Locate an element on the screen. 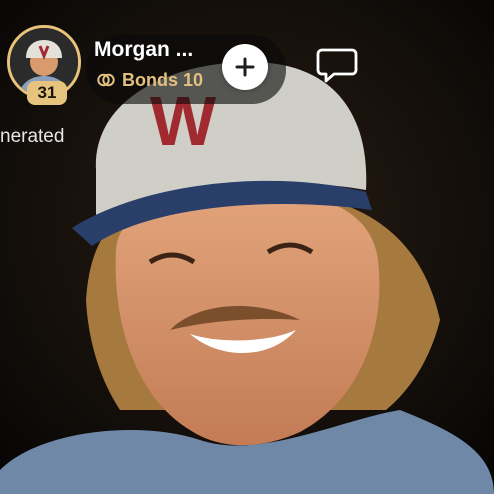 The height and width of the screenshot is (494, 494). plus-icon is located at coordinates (245, 67).